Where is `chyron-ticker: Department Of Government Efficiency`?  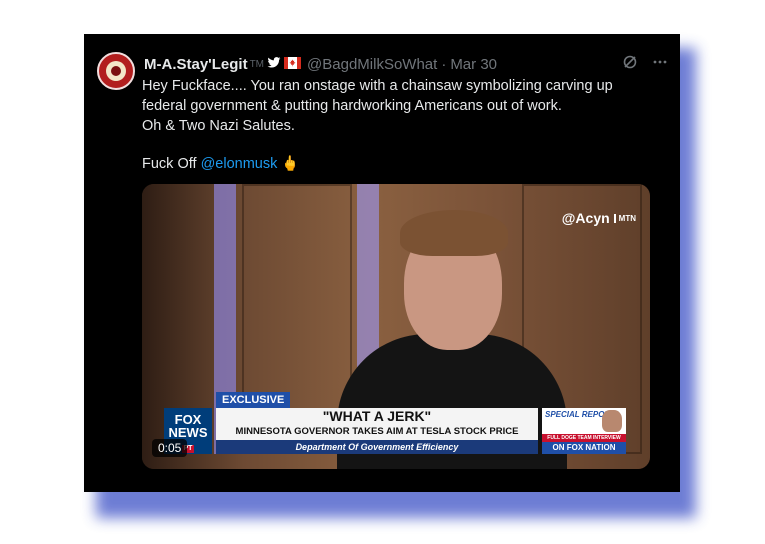
chyron-ticker: Department Of Government Efficiency is located at coordinates (377, 447).